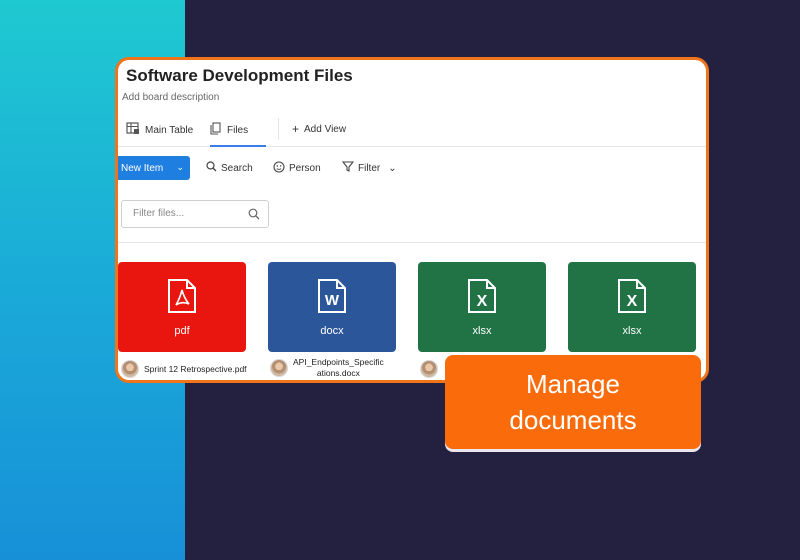 The image size is (800, 560). I want to click on new-item-button: New Item ⌄, so click(154, 168).